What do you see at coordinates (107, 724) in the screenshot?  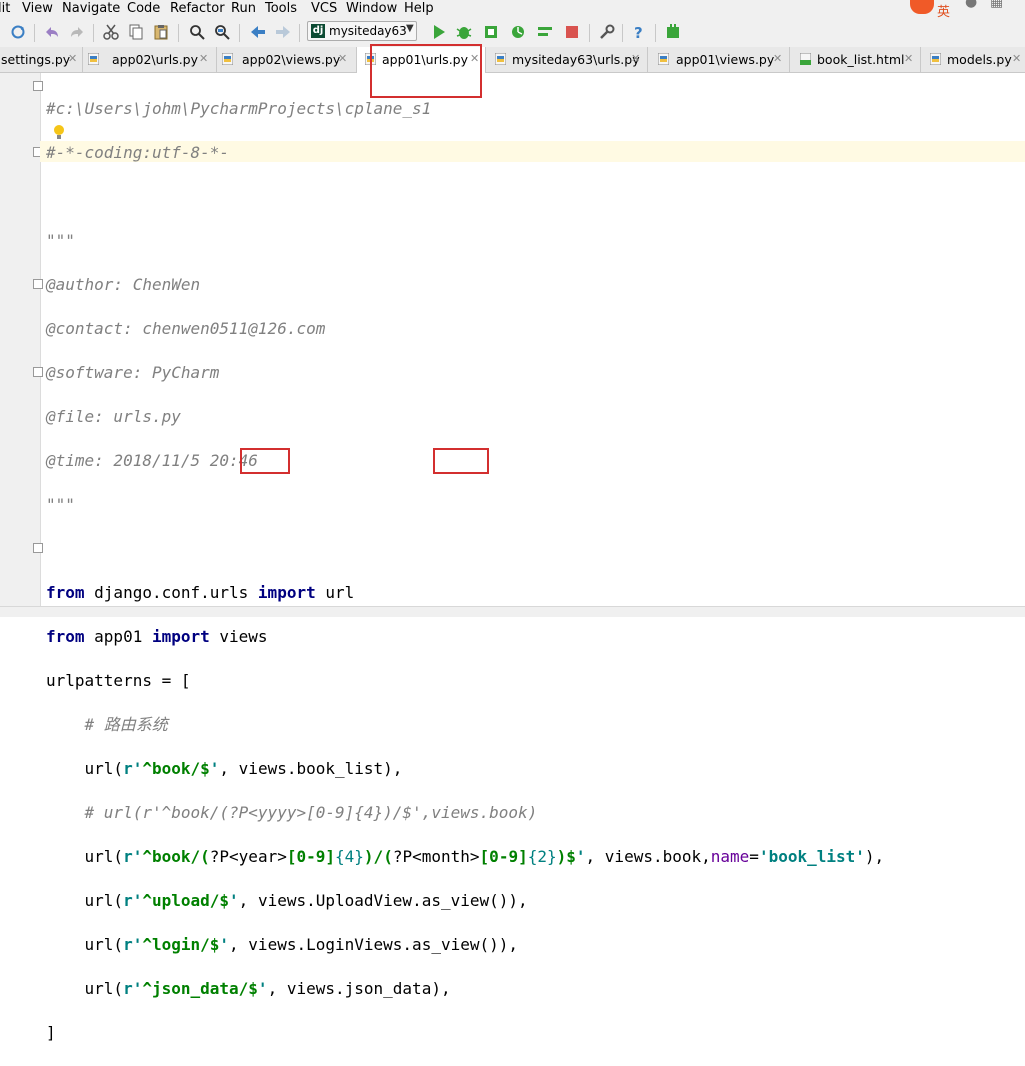 I see `code-line: # 路由系统` at bounding box center [107, 724].